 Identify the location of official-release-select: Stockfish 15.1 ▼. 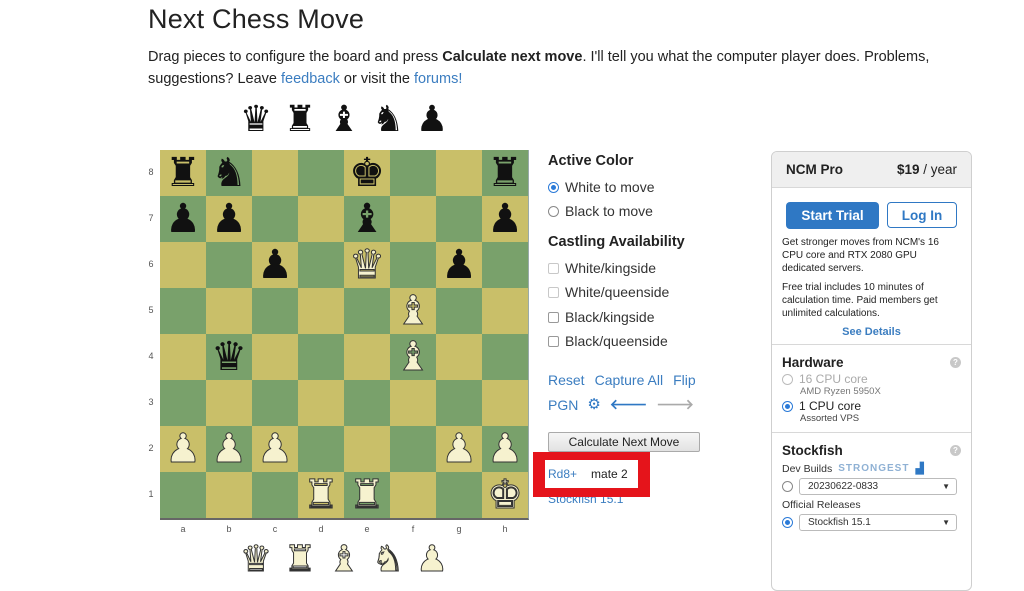
(878, 522).